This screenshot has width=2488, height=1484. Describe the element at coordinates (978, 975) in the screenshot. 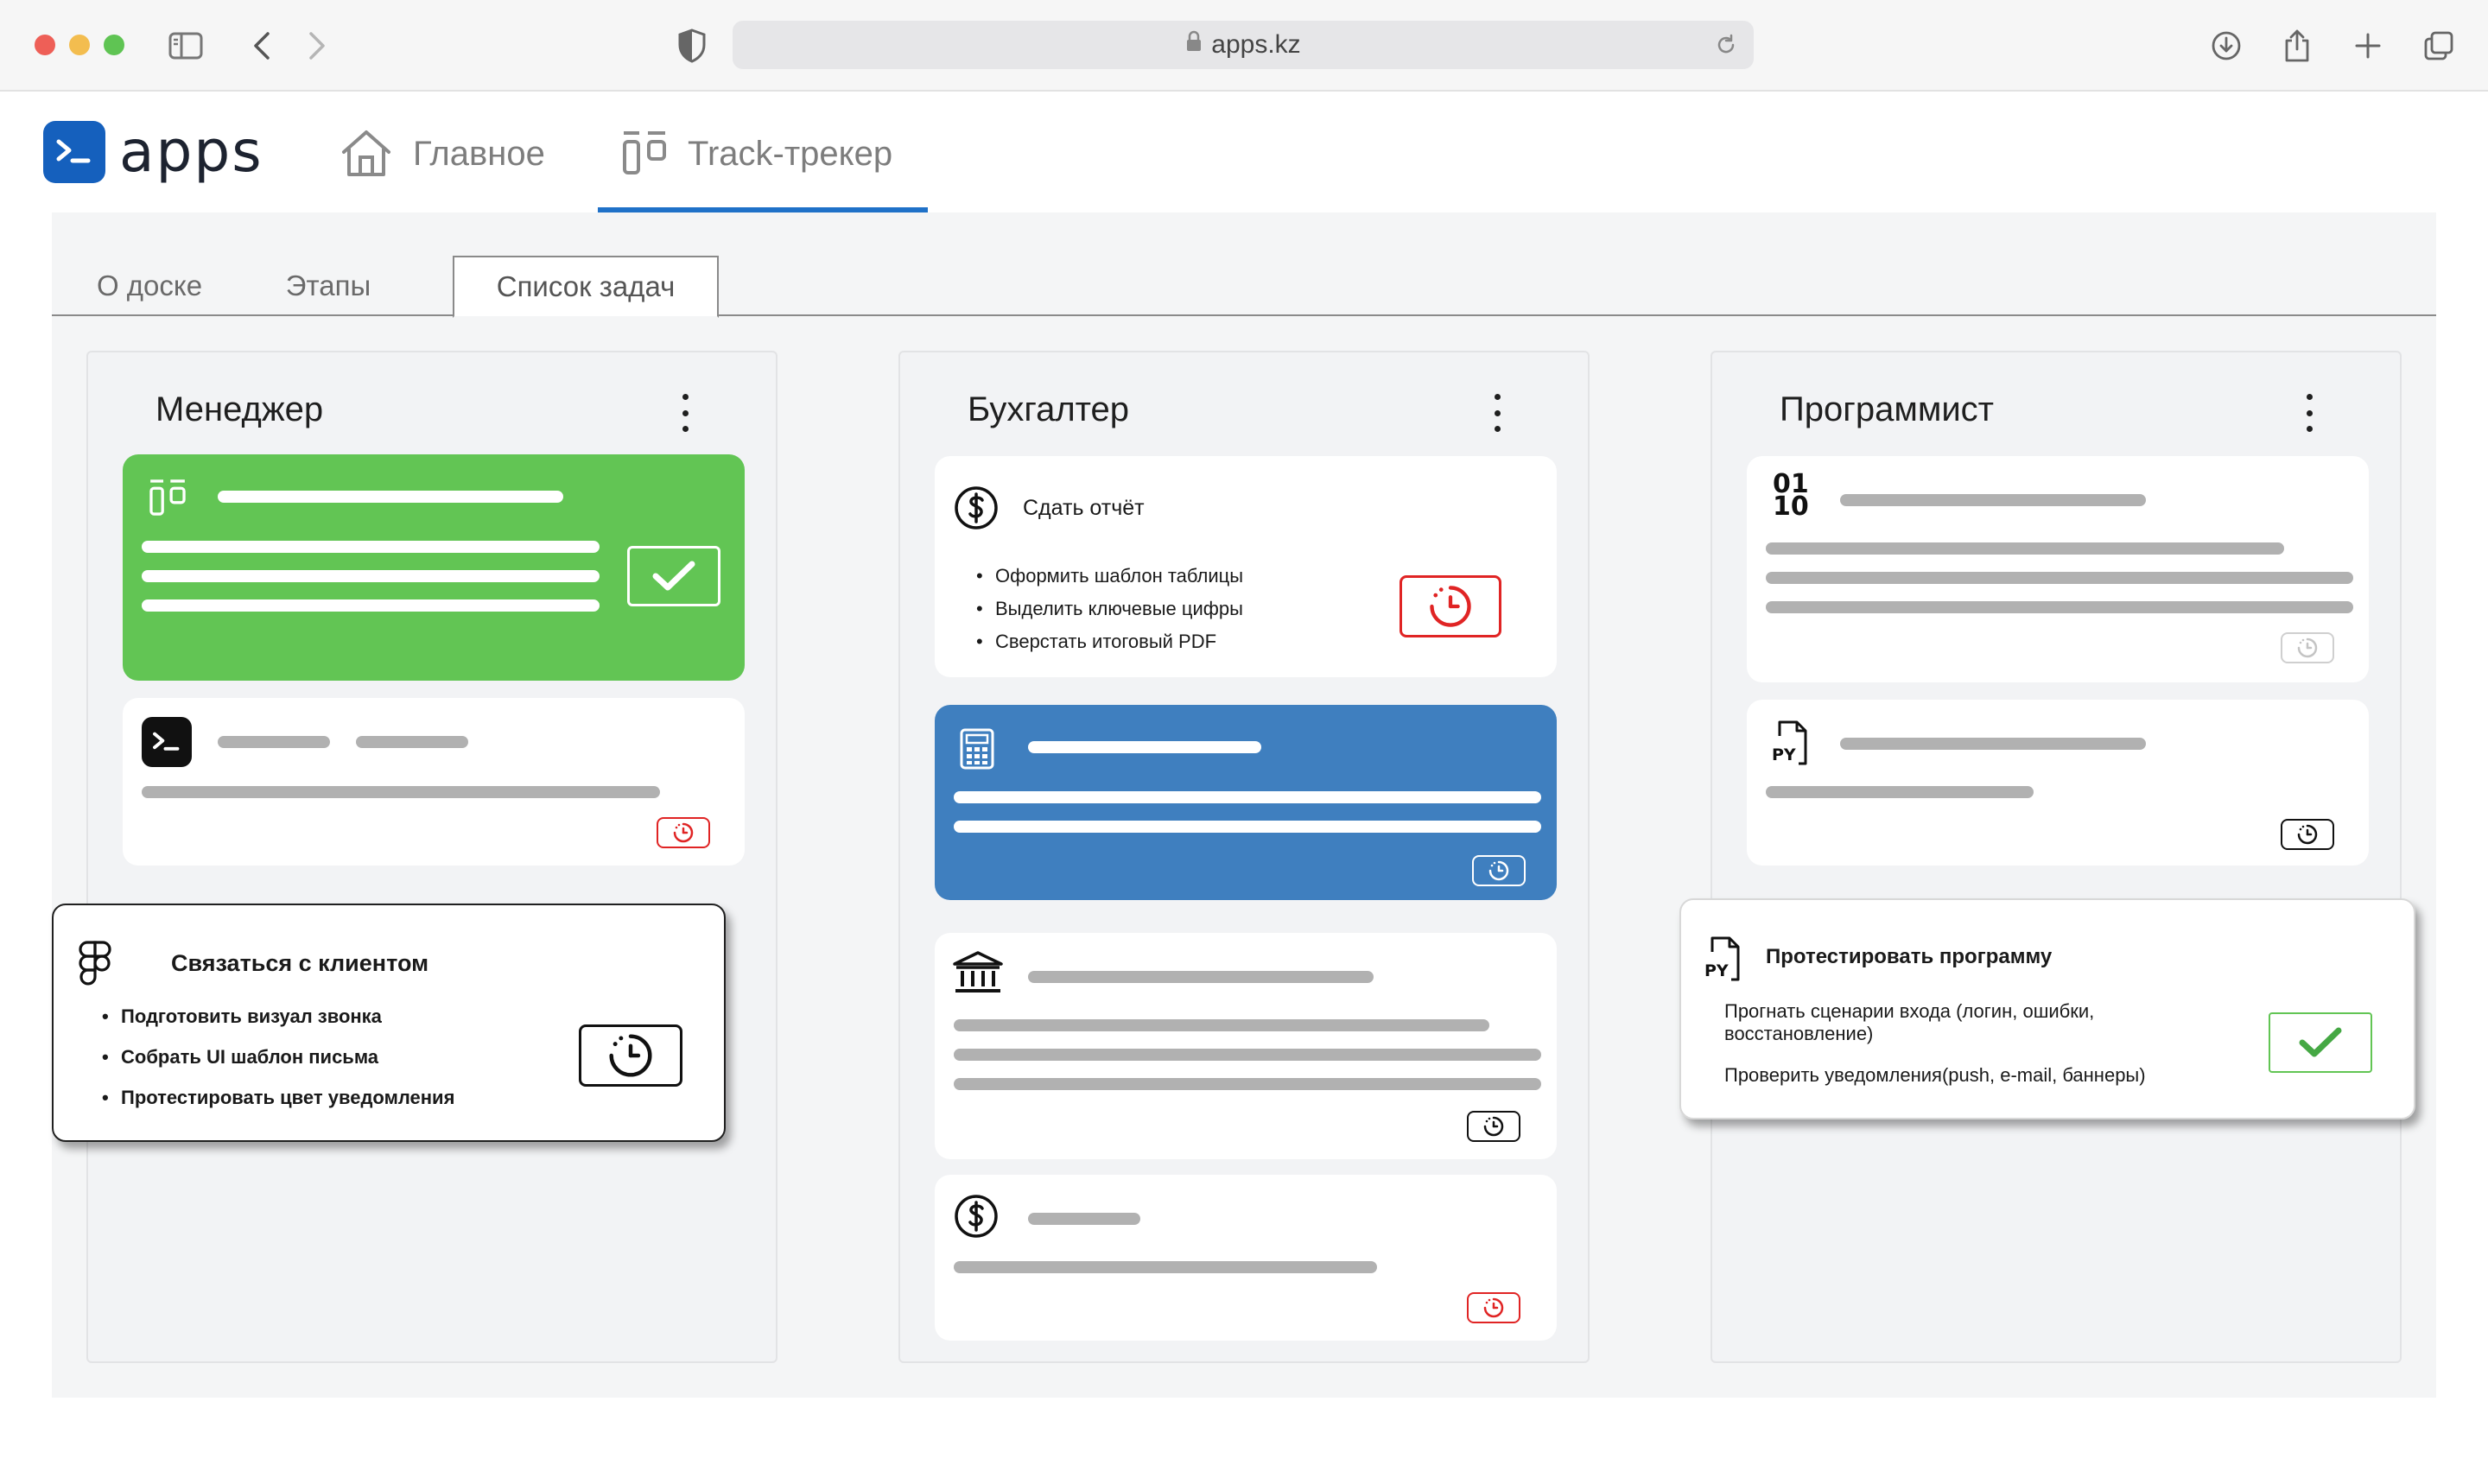

I see `bank-icon` at that location.